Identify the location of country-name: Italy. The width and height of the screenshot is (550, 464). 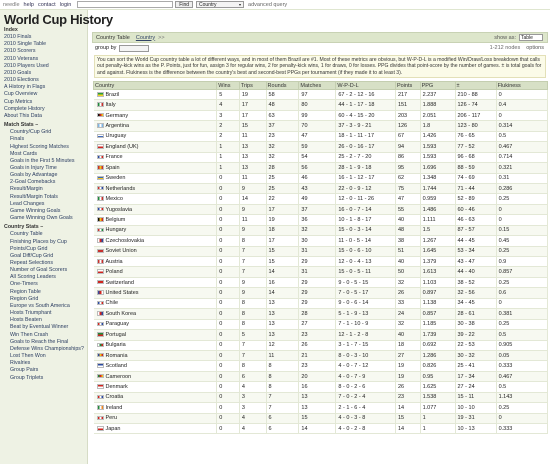
(111, 105).